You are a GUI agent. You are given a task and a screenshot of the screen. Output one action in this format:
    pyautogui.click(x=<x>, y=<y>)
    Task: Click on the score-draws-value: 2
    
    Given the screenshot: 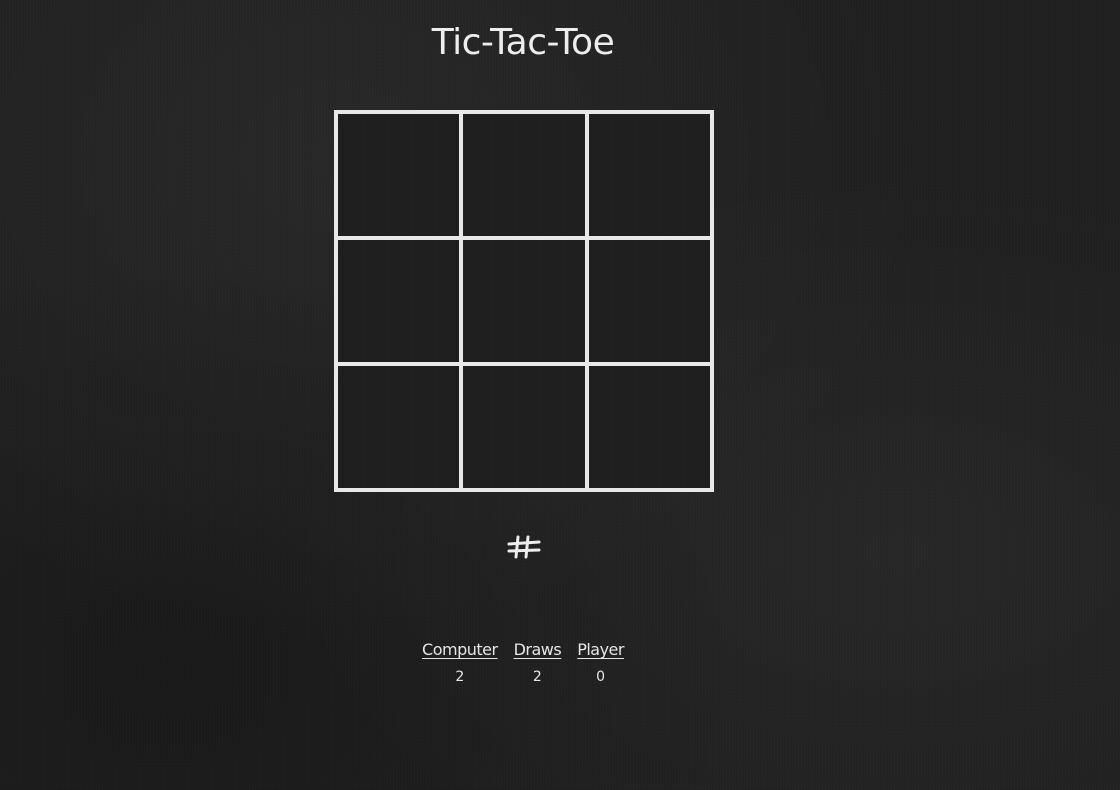 What is the action you would take?
    pyautogui.click(x=537, y=677)
    